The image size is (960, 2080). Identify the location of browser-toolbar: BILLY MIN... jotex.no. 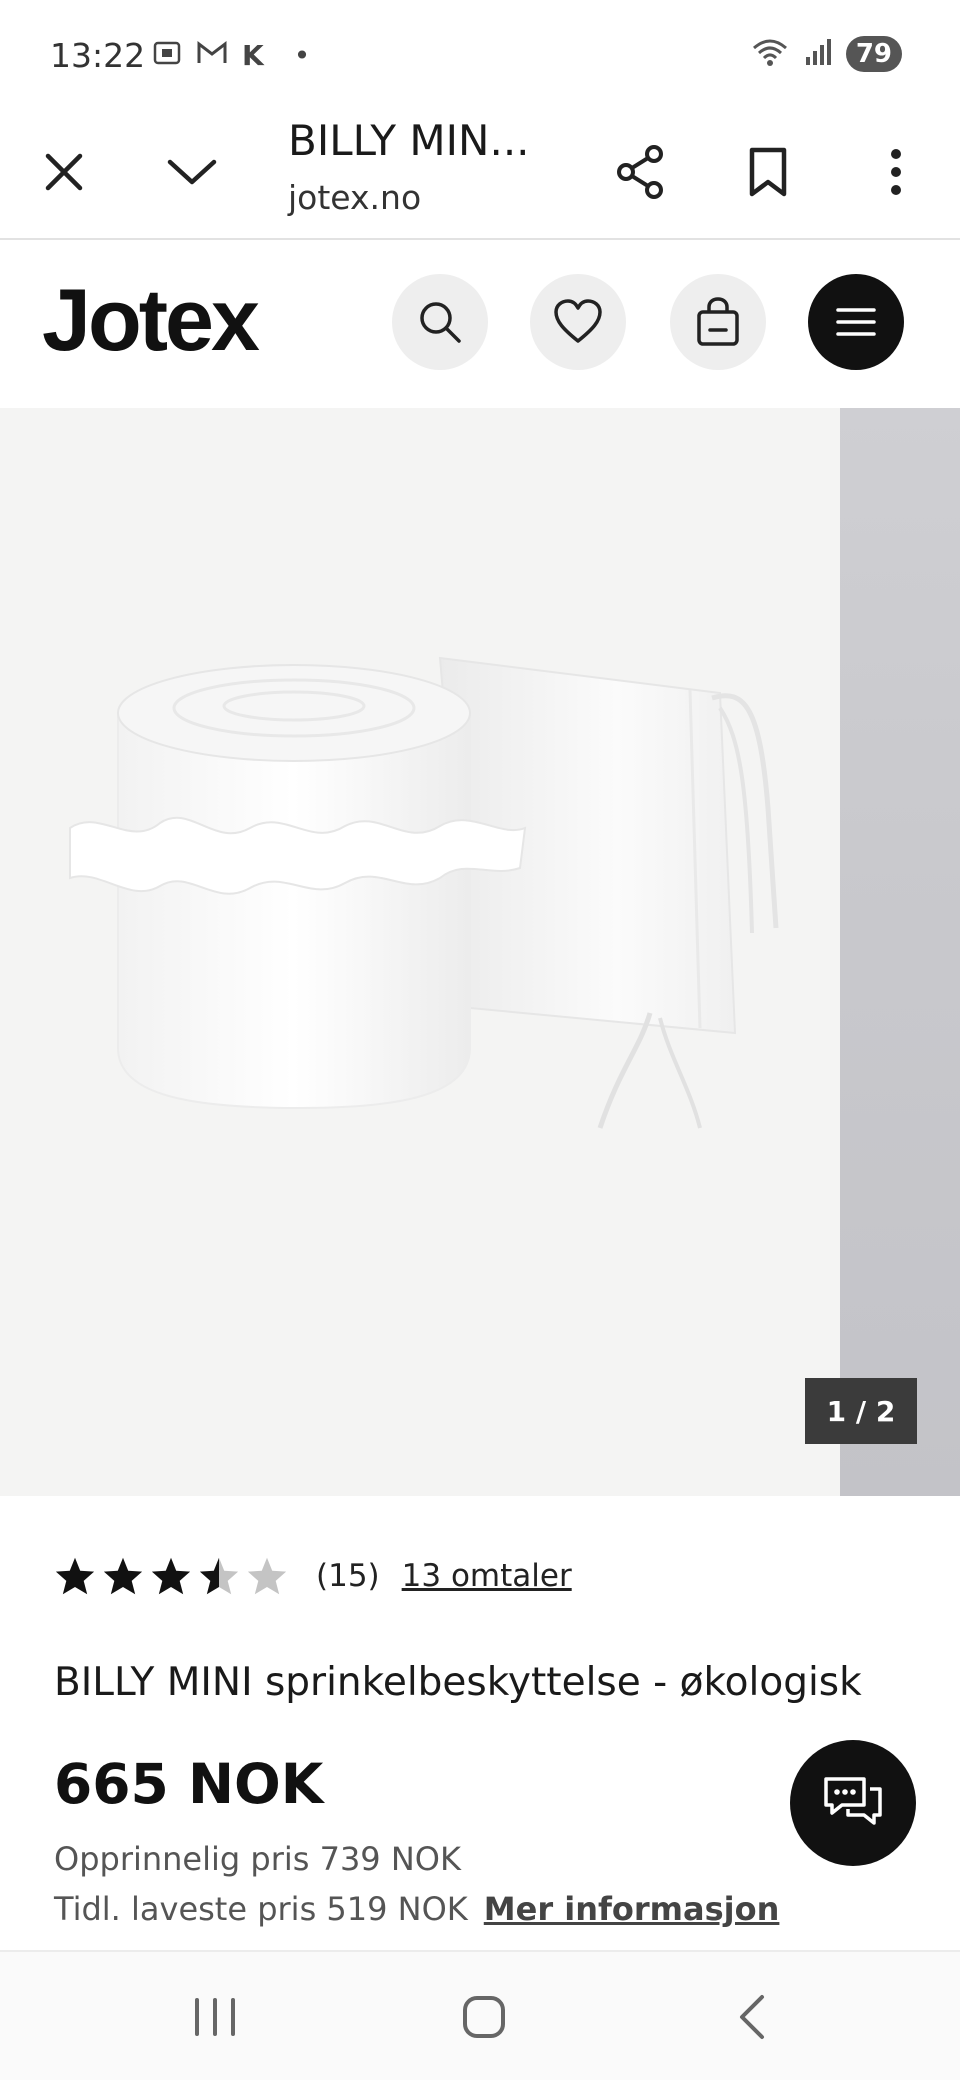
(480, 174).